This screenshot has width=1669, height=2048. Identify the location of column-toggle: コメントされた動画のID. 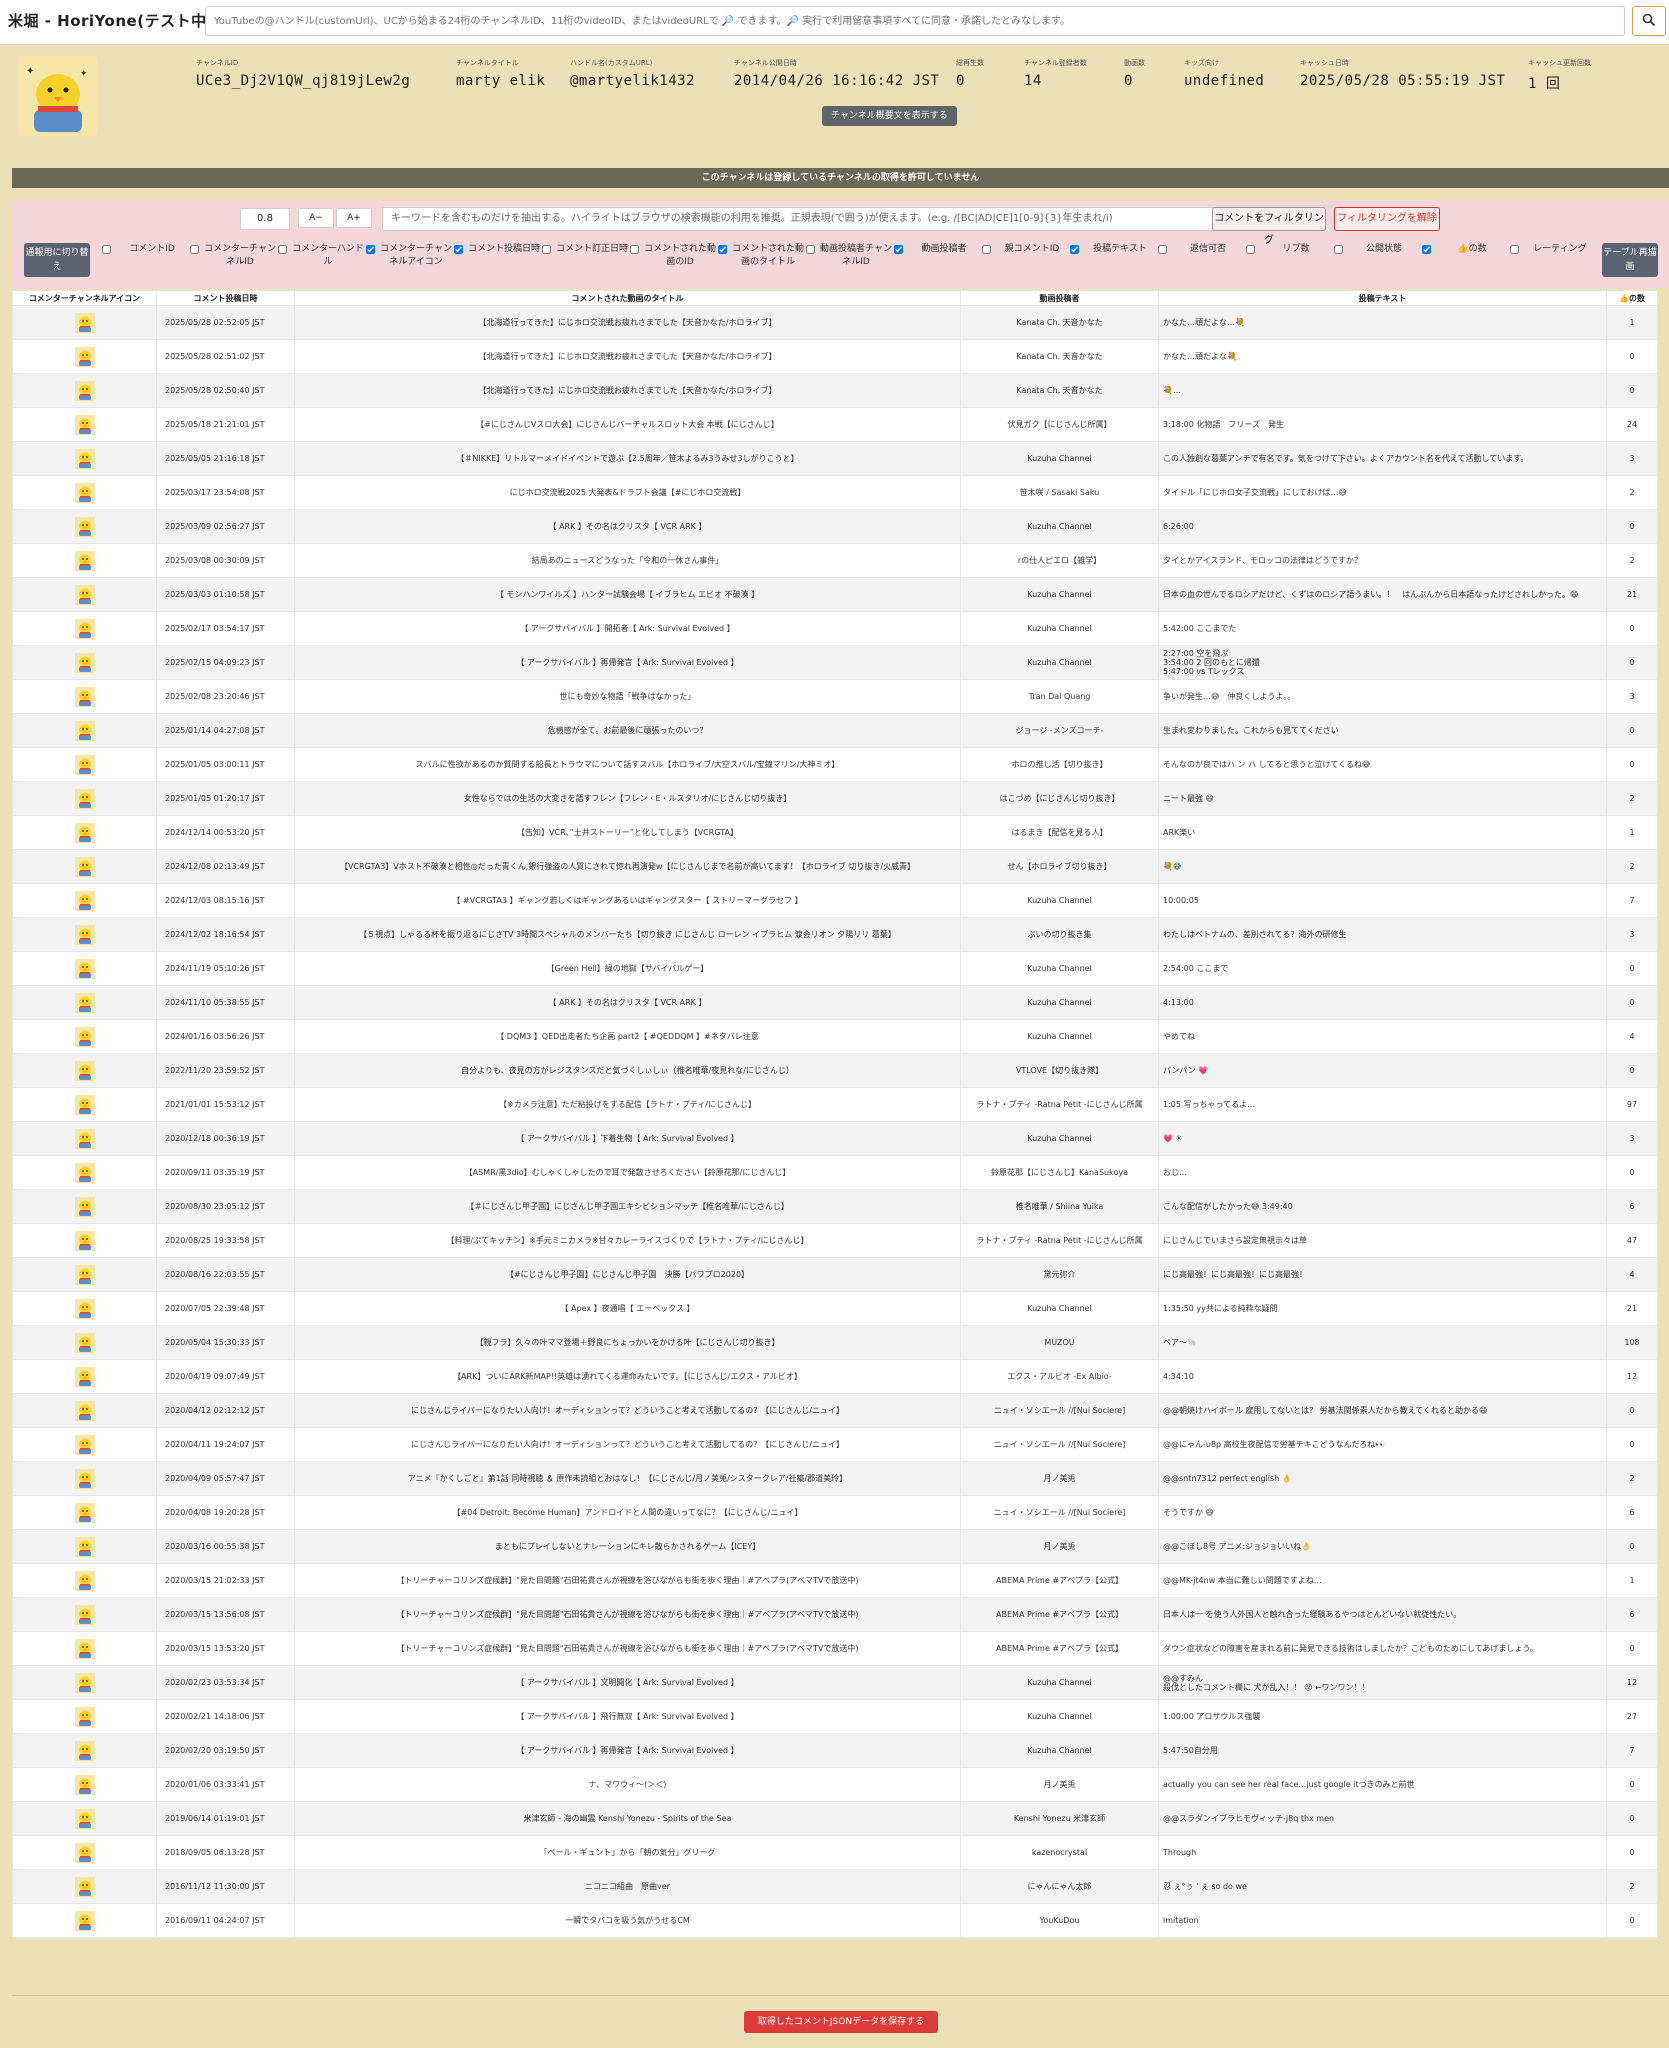
(674, 260).